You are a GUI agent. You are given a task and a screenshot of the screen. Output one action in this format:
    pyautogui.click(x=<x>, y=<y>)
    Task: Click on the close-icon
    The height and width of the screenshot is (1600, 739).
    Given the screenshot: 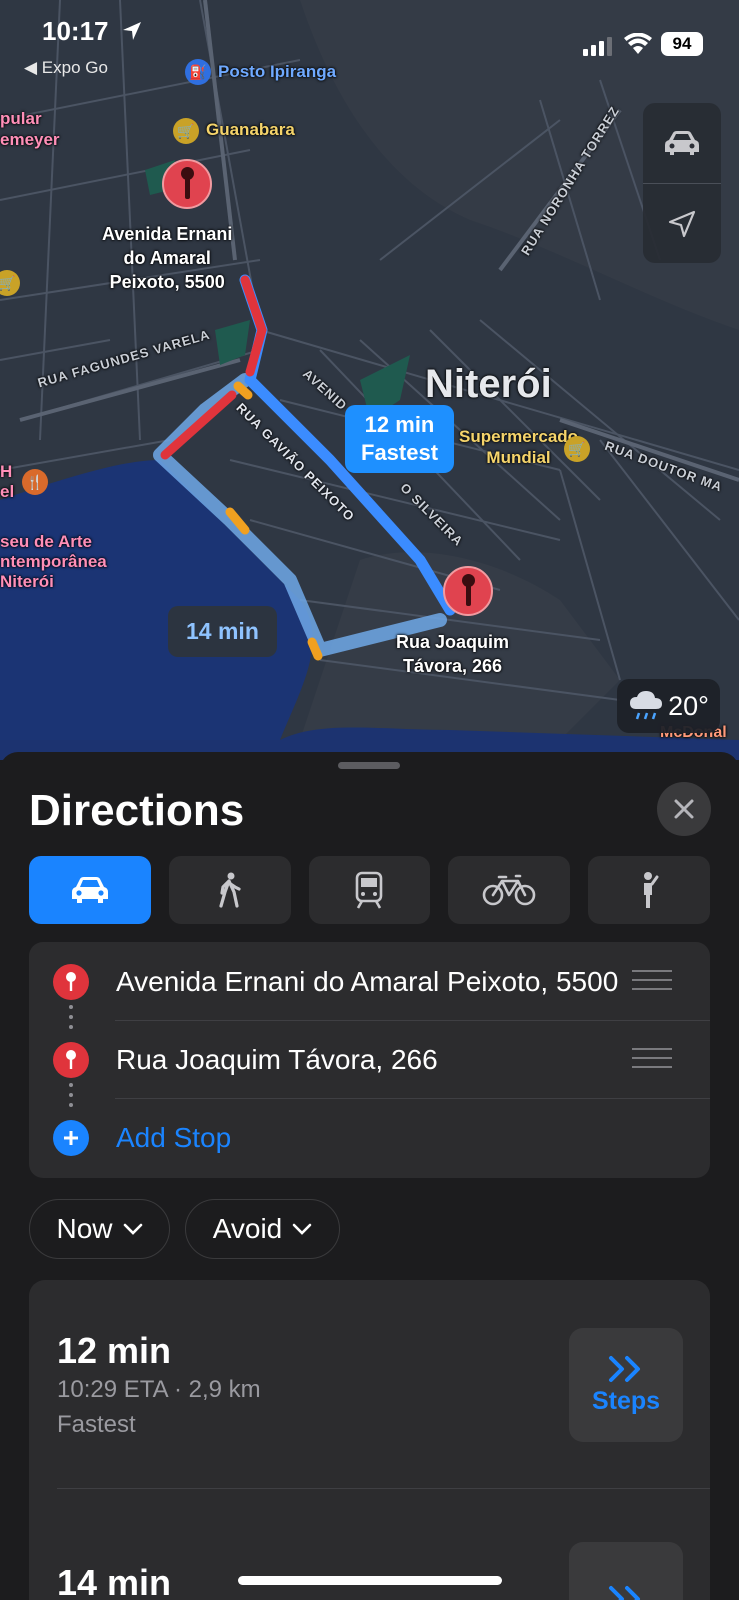 What is the action you would take?
    pyautogui.click(x=684, y=809)
    